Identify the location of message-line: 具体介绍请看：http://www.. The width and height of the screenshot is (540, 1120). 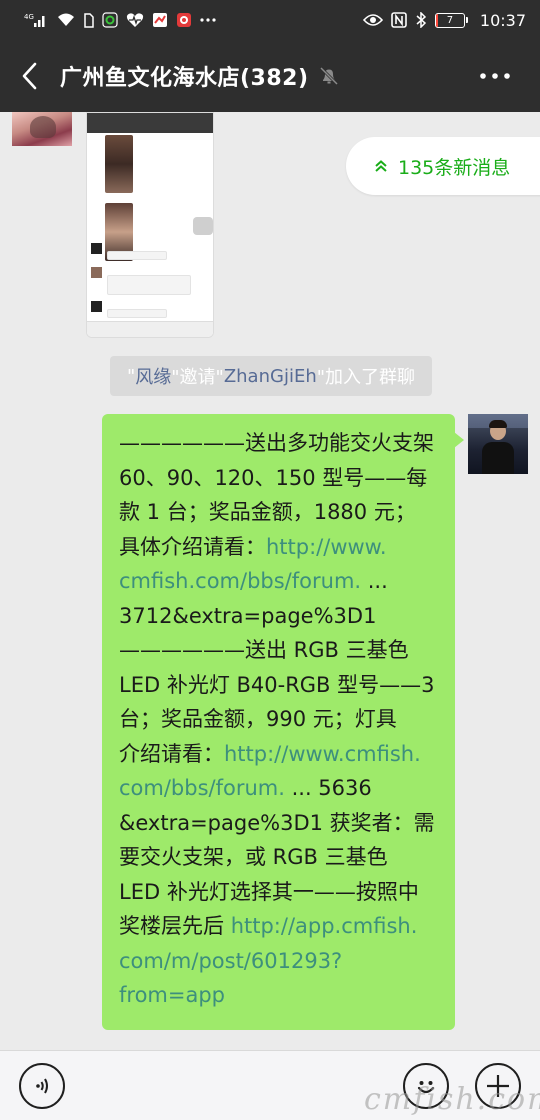
(280, 547).